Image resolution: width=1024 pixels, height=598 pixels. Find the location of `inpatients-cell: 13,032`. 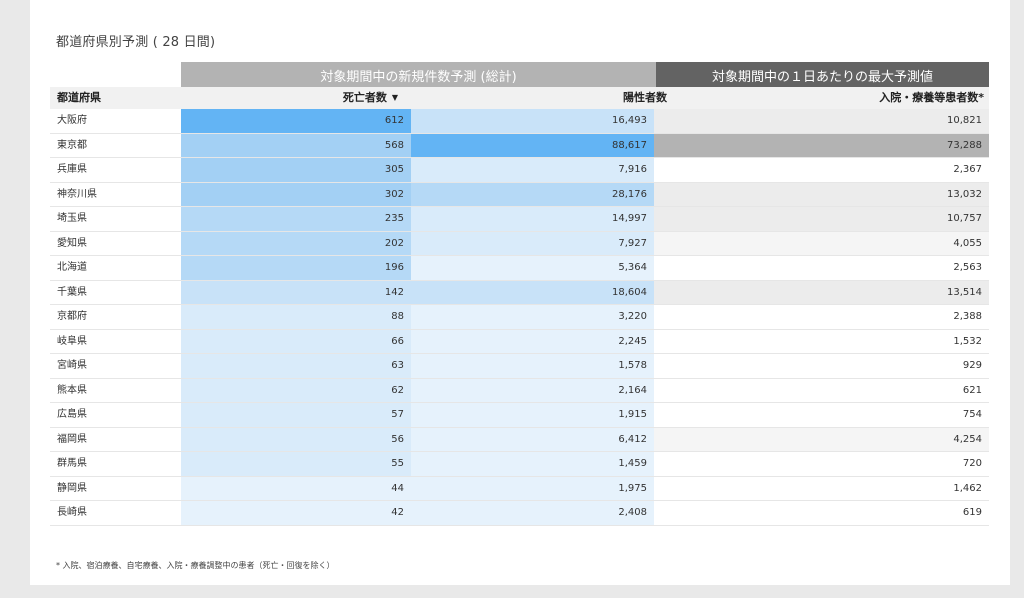

inpatients-cell: 13,032 is located at coordinates (821, 194).